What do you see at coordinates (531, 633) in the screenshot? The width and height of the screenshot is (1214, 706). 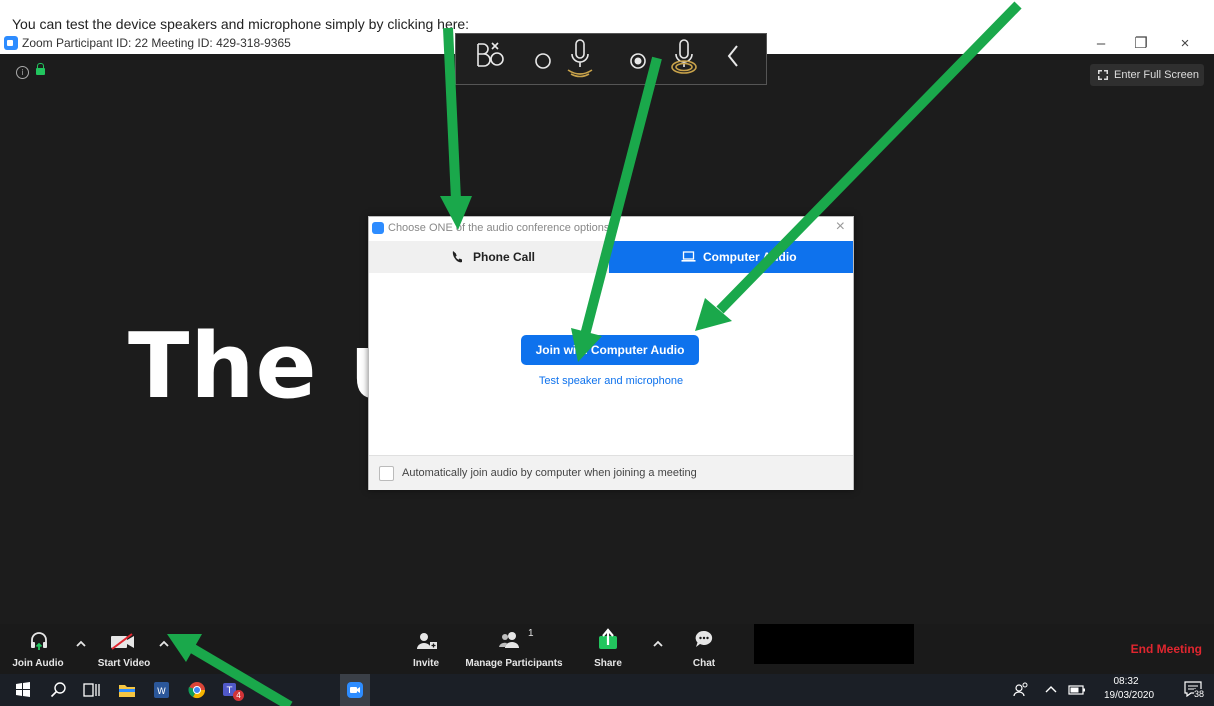 I see `participant-count: 1` at bounding box center [531, 633].